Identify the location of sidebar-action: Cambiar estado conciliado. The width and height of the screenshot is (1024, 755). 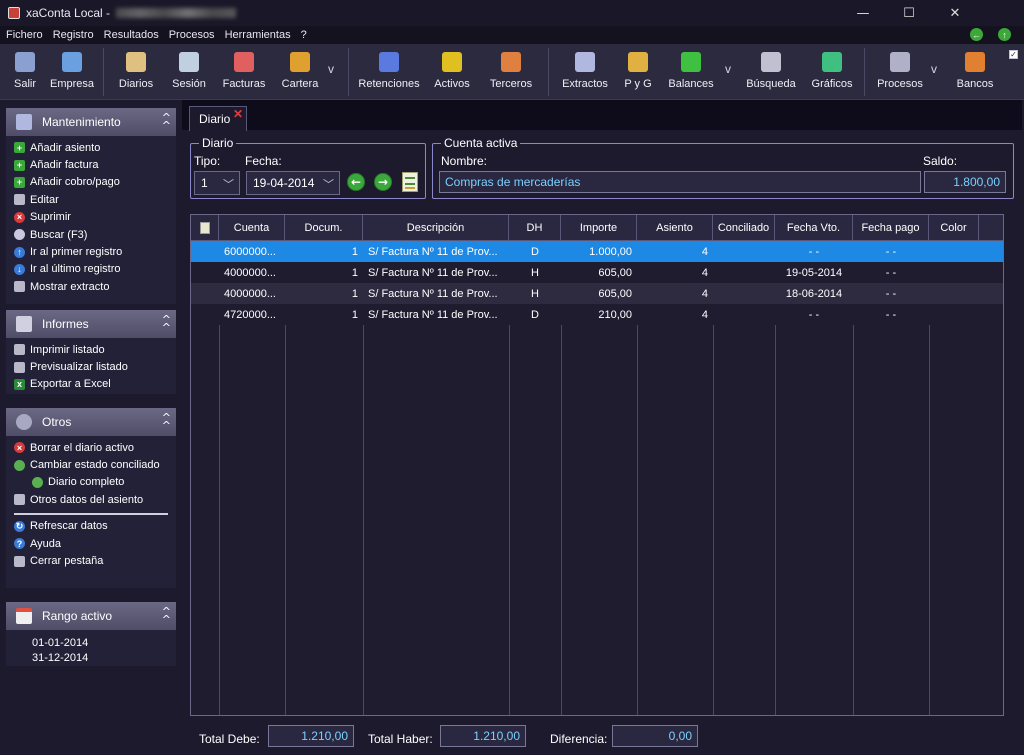
(91, 464).